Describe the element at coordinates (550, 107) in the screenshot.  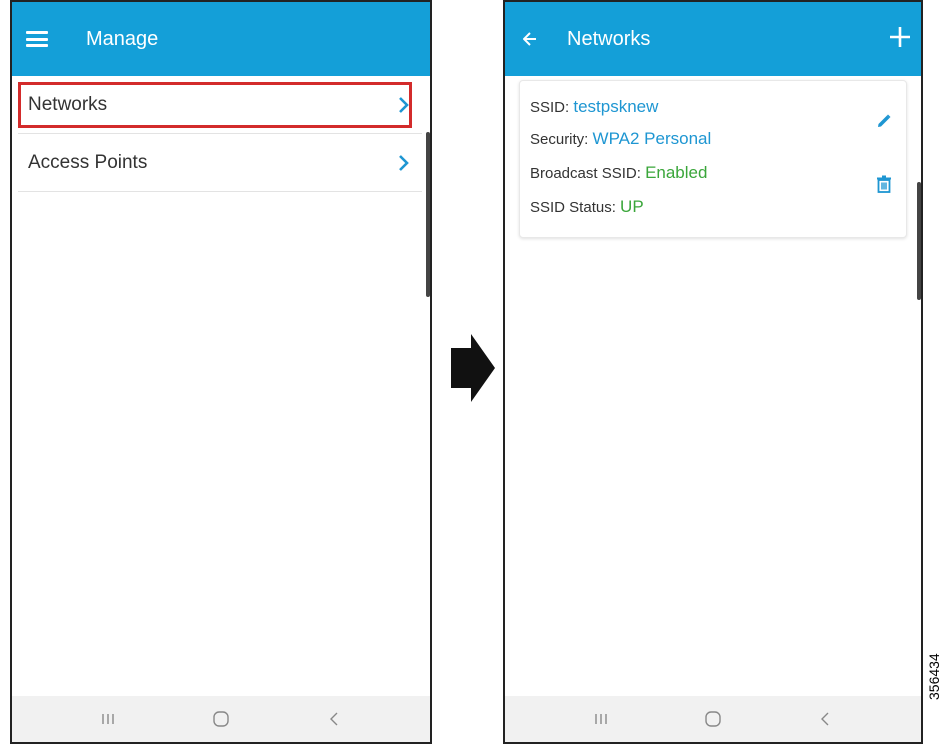
I see `ssid-label: SSID:` at that location.